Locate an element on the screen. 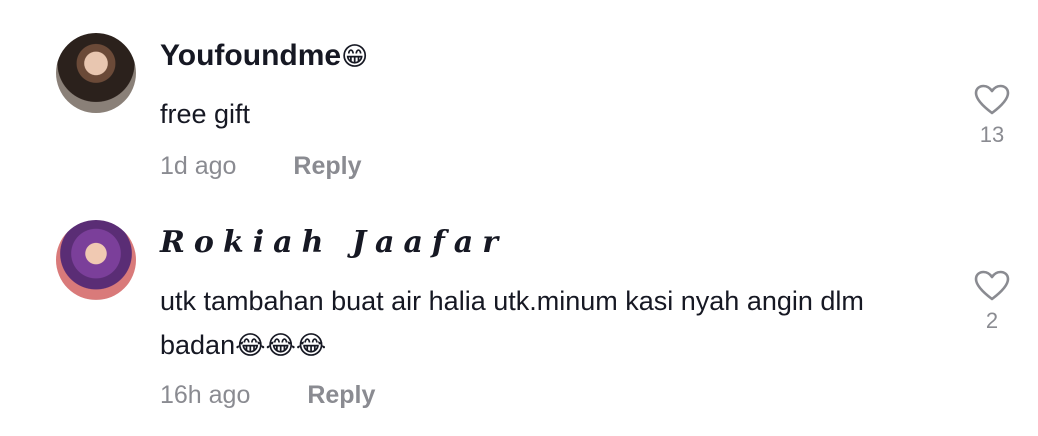 The image size is (1038, 436). comment-timestamp: 16h ago is located at coordinates (205, 395).